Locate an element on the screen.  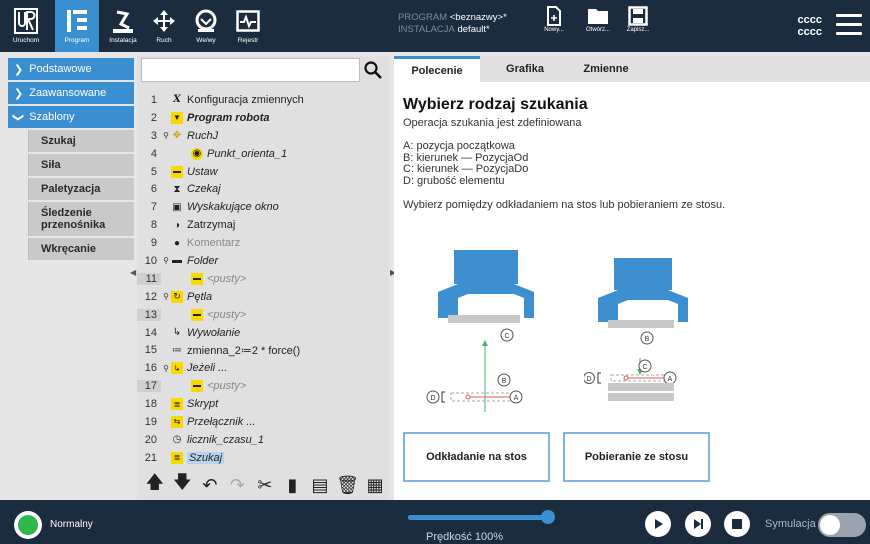
tree-row: 17 <pusty> is located at coordinates (263, 386).